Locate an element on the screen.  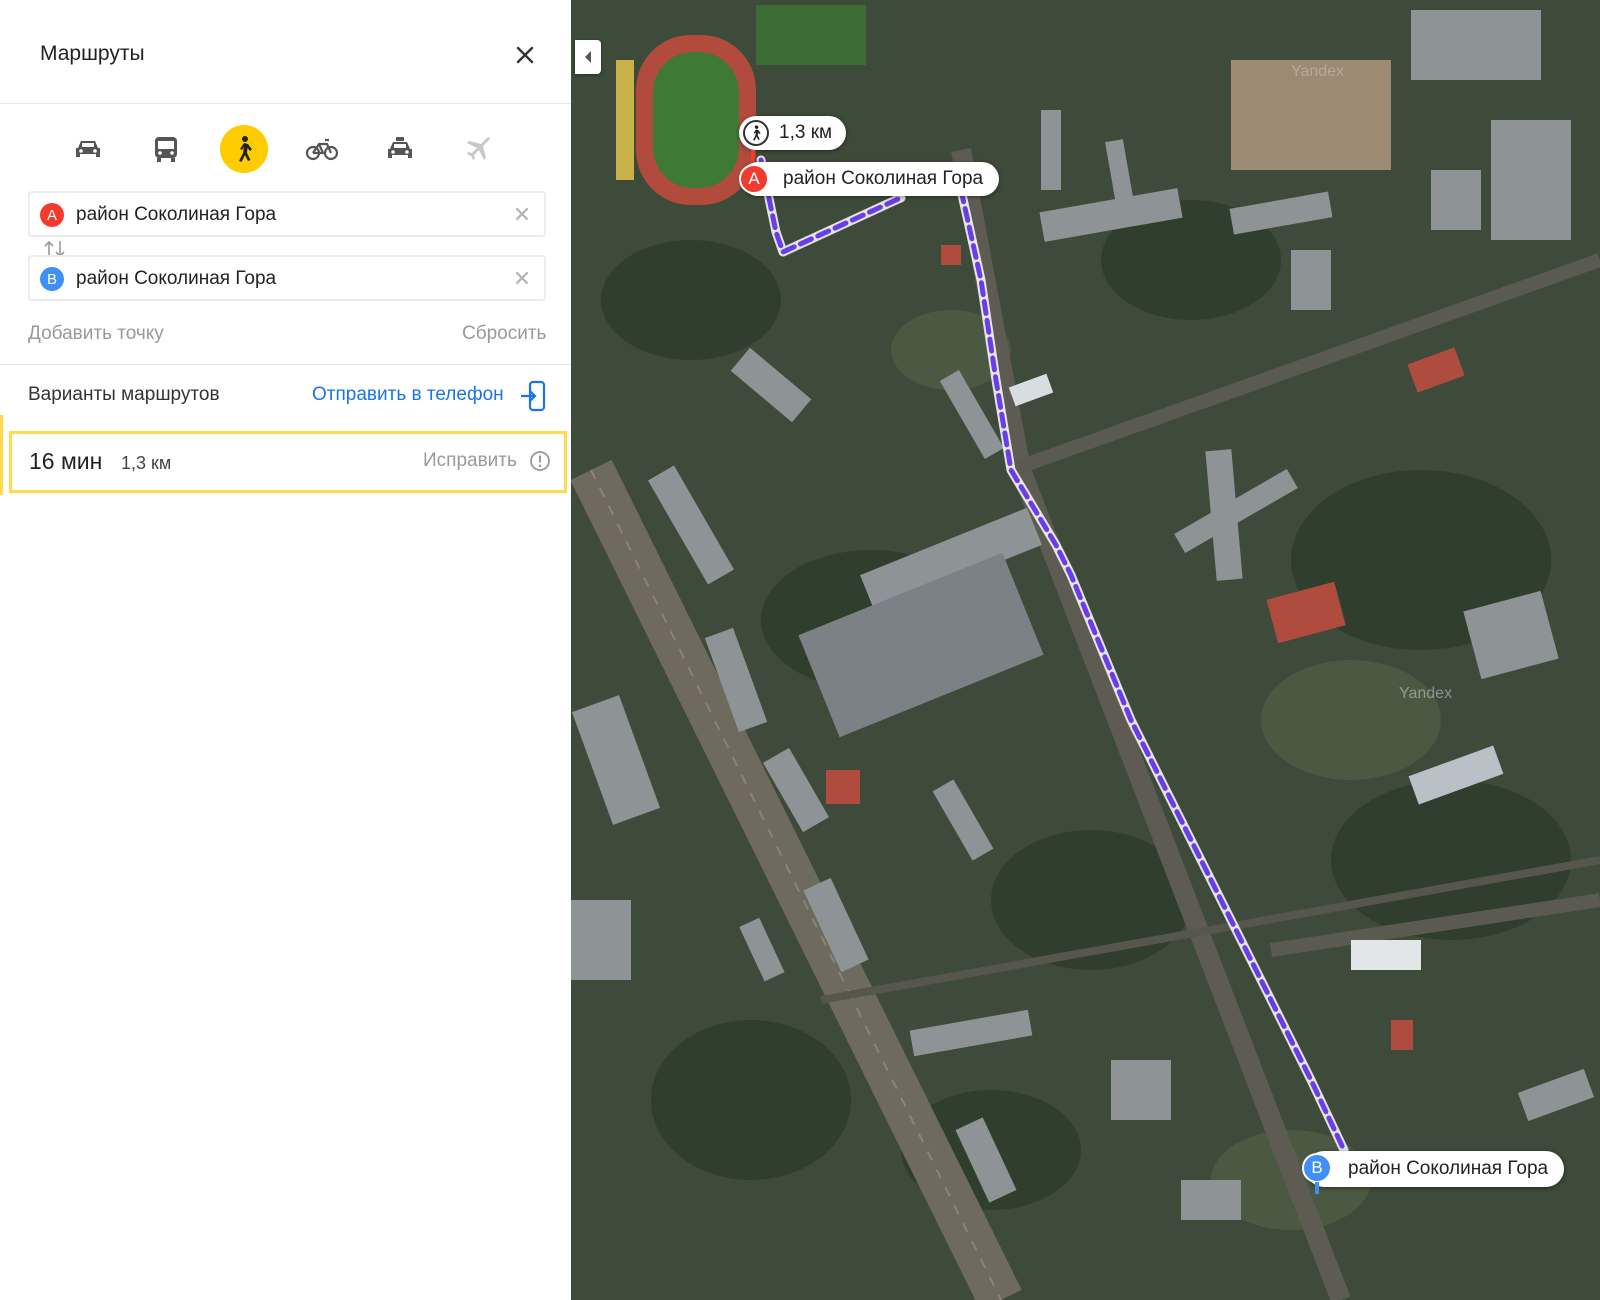
chevron-left-icon is located at coordinates (588, 57).